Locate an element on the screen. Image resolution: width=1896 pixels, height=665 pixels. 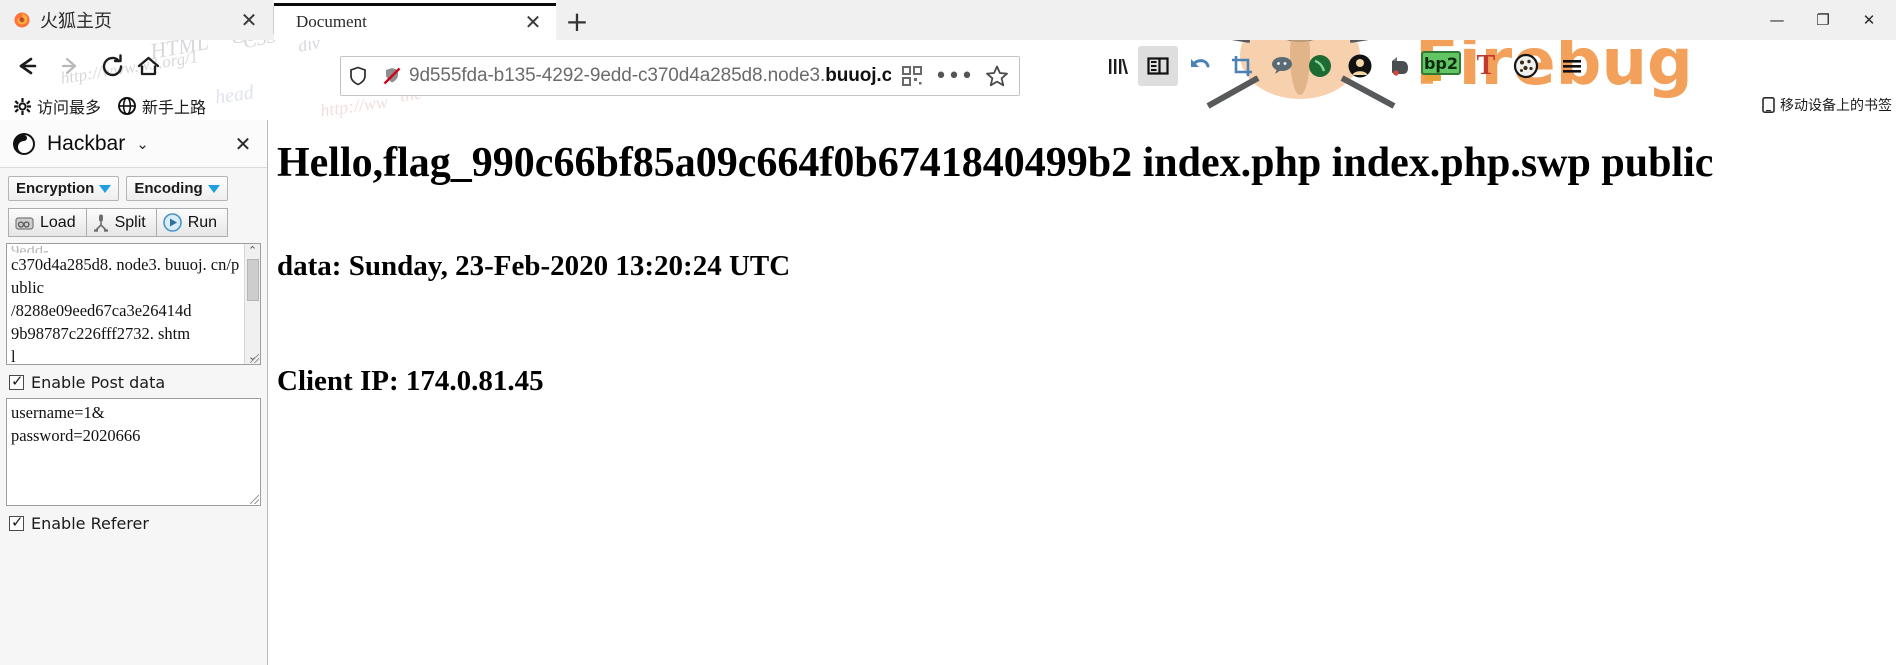
encoding-dropdown: Encoding is located at coordinates (177, 188).